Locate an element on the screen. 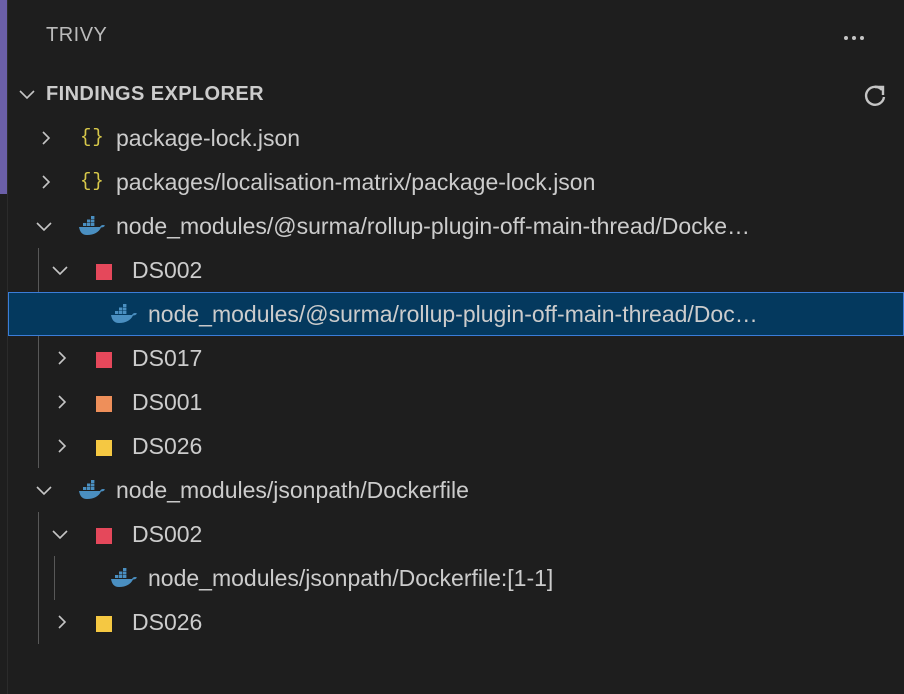 The width and height of the screenshot is (904, 694). findings-explorer-header: FINDINGS EXPLORER is located at coordinates (456, 94).